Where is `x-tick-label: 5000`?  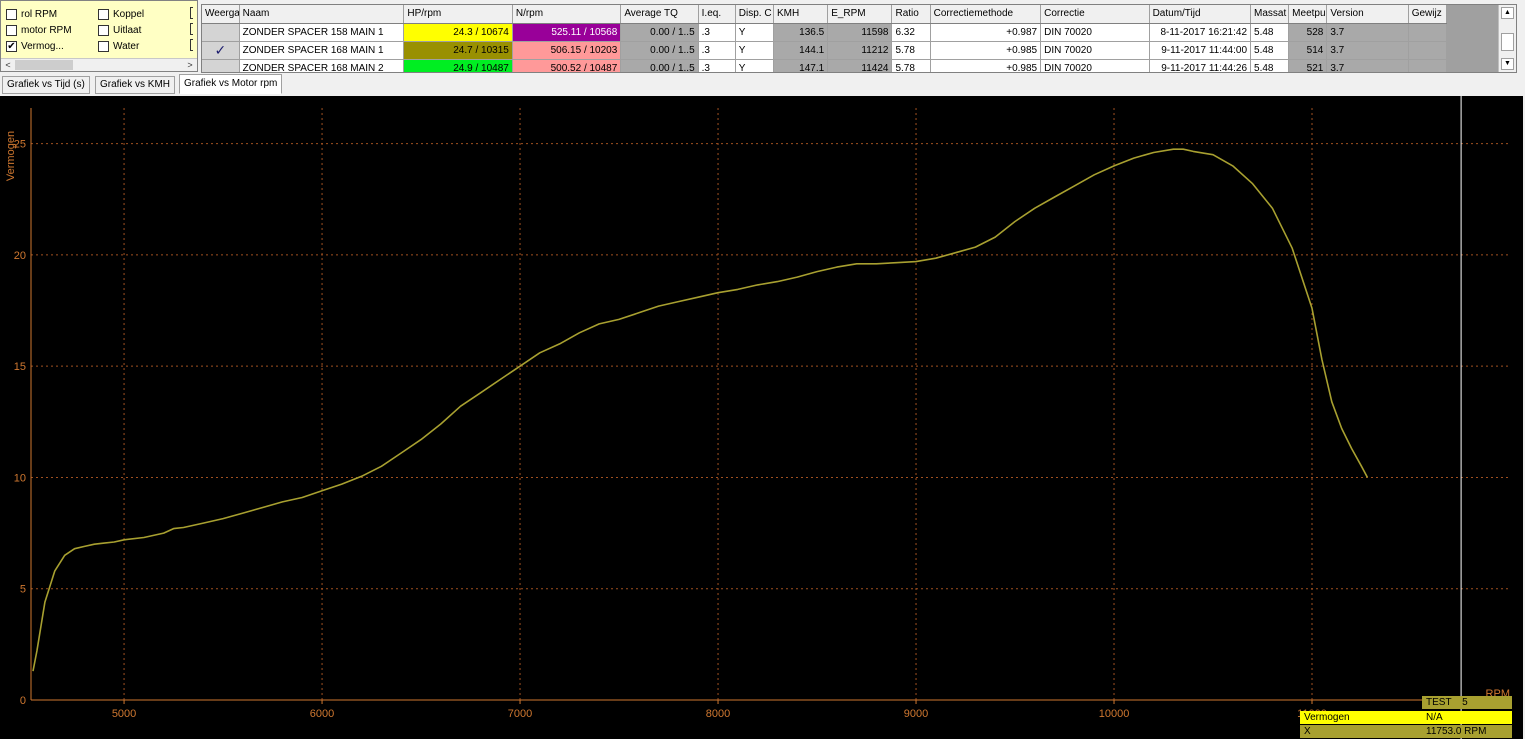 x-tick-label: 5000 is located at coordinates (124, 714).